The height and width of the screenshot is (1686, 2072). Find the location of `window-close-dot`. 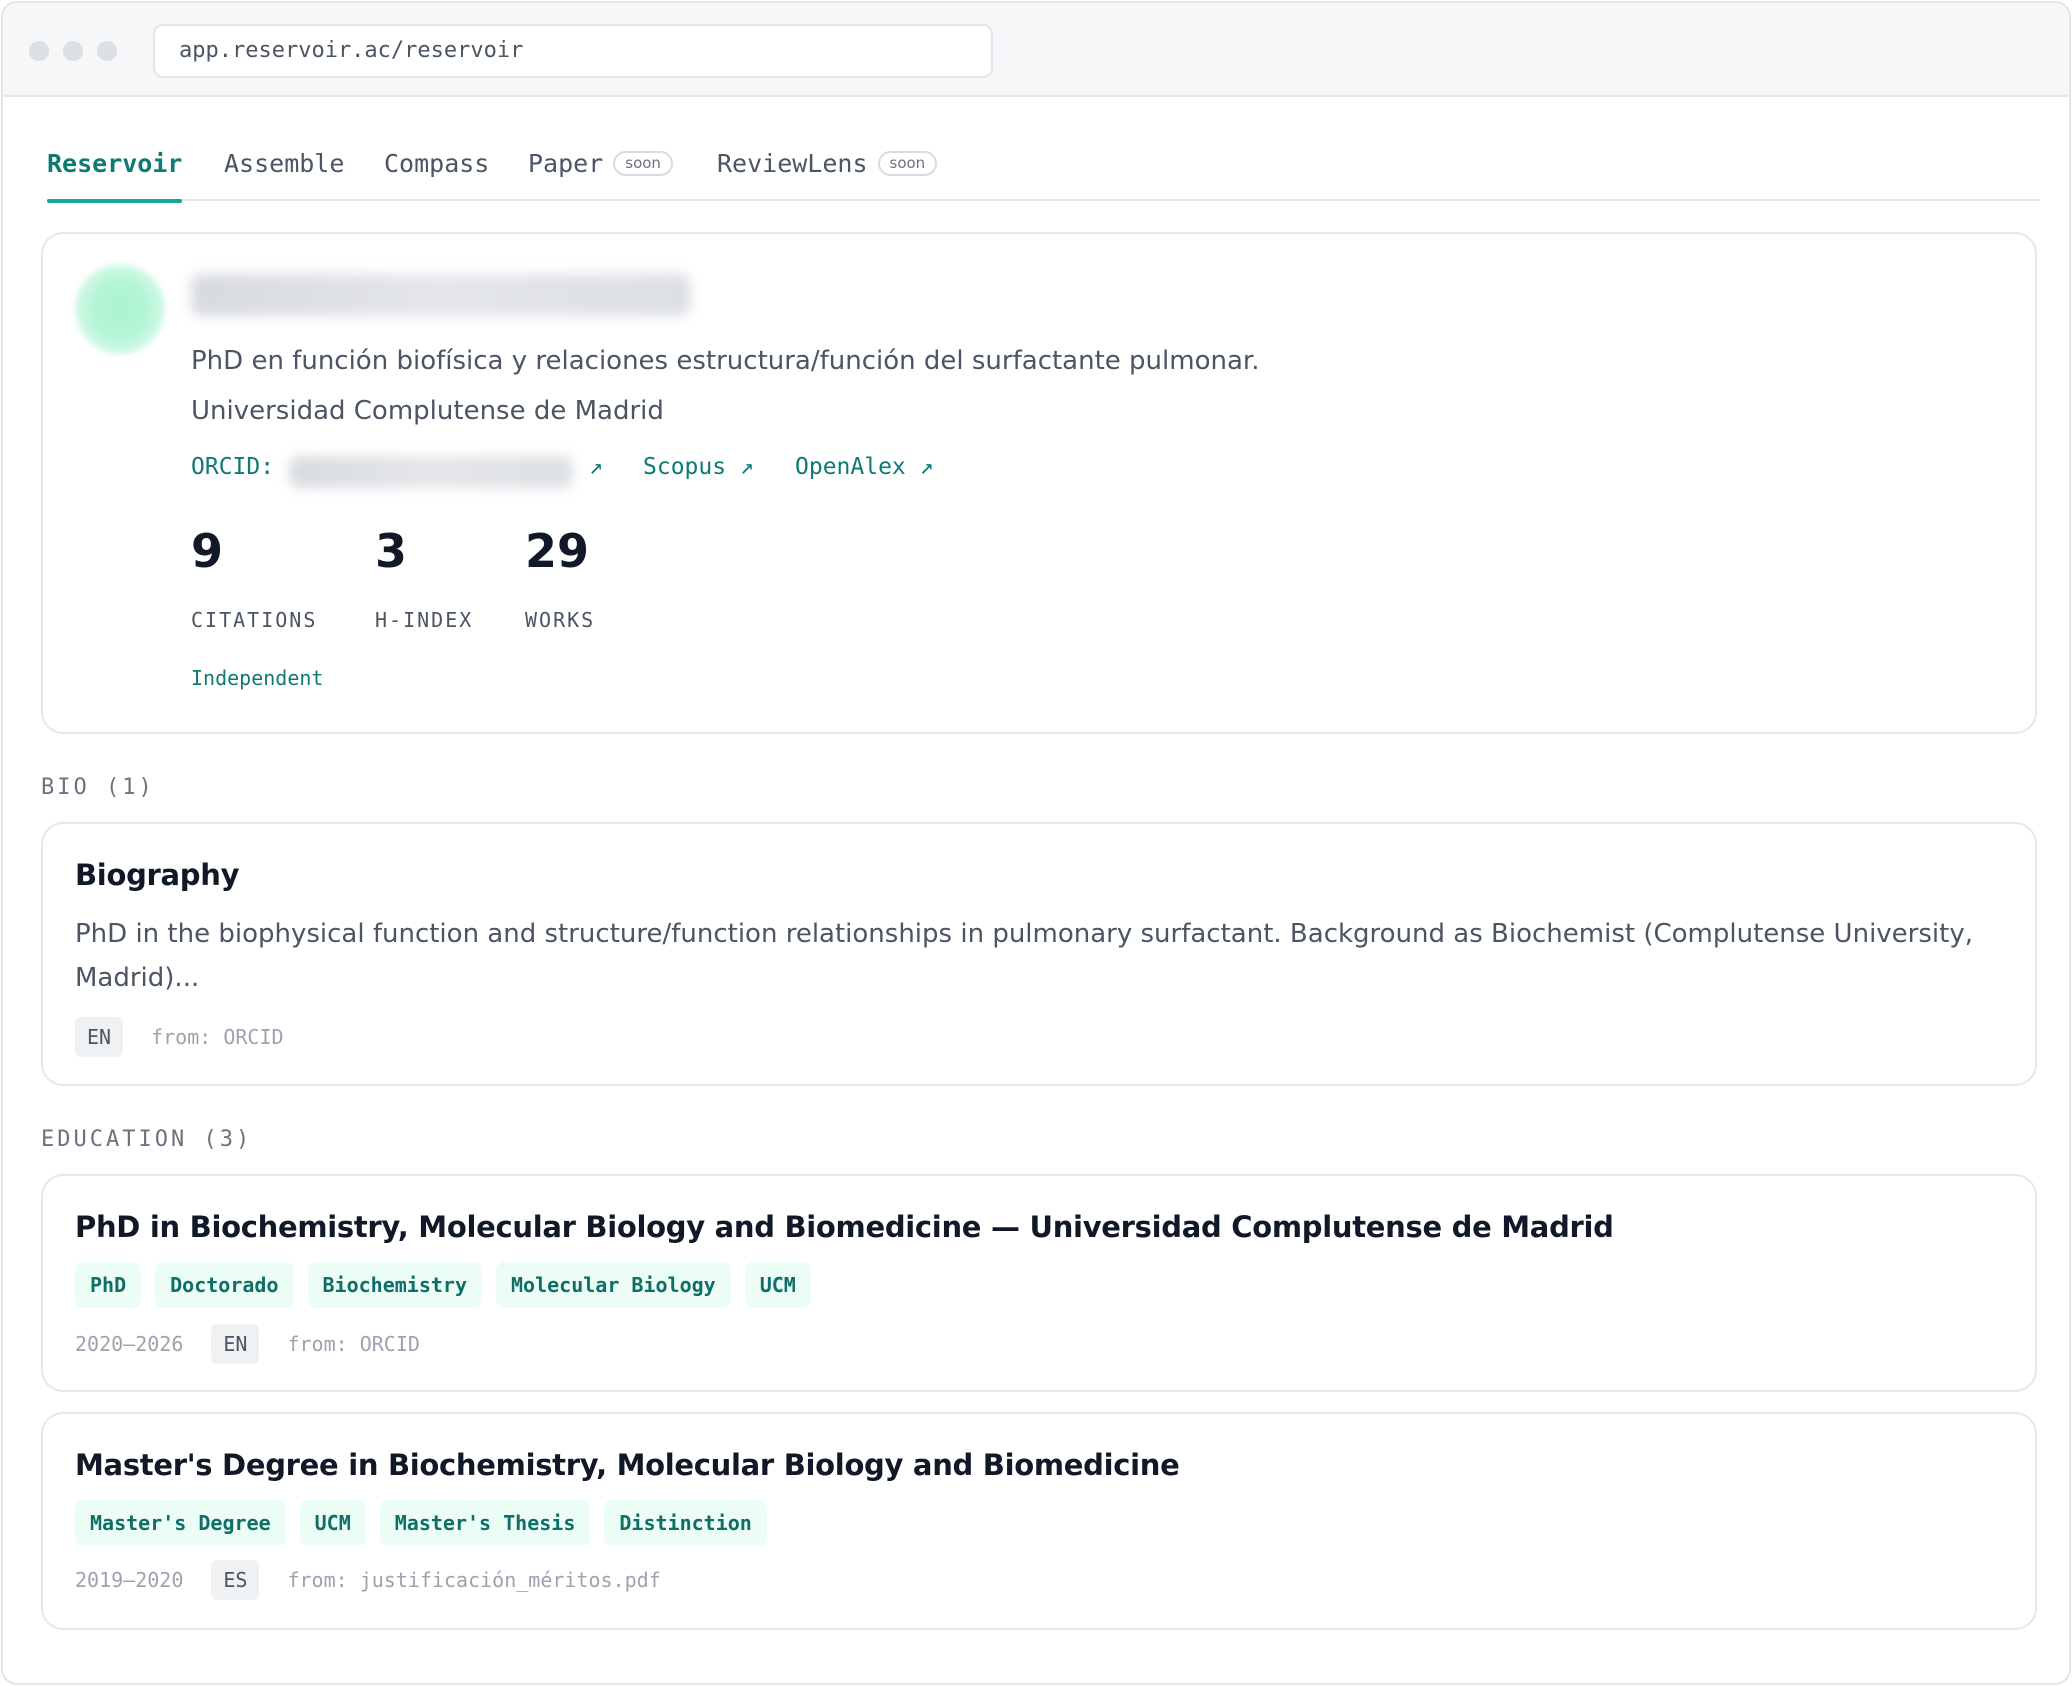

window-close-dot is located at coordinates (39, 51).